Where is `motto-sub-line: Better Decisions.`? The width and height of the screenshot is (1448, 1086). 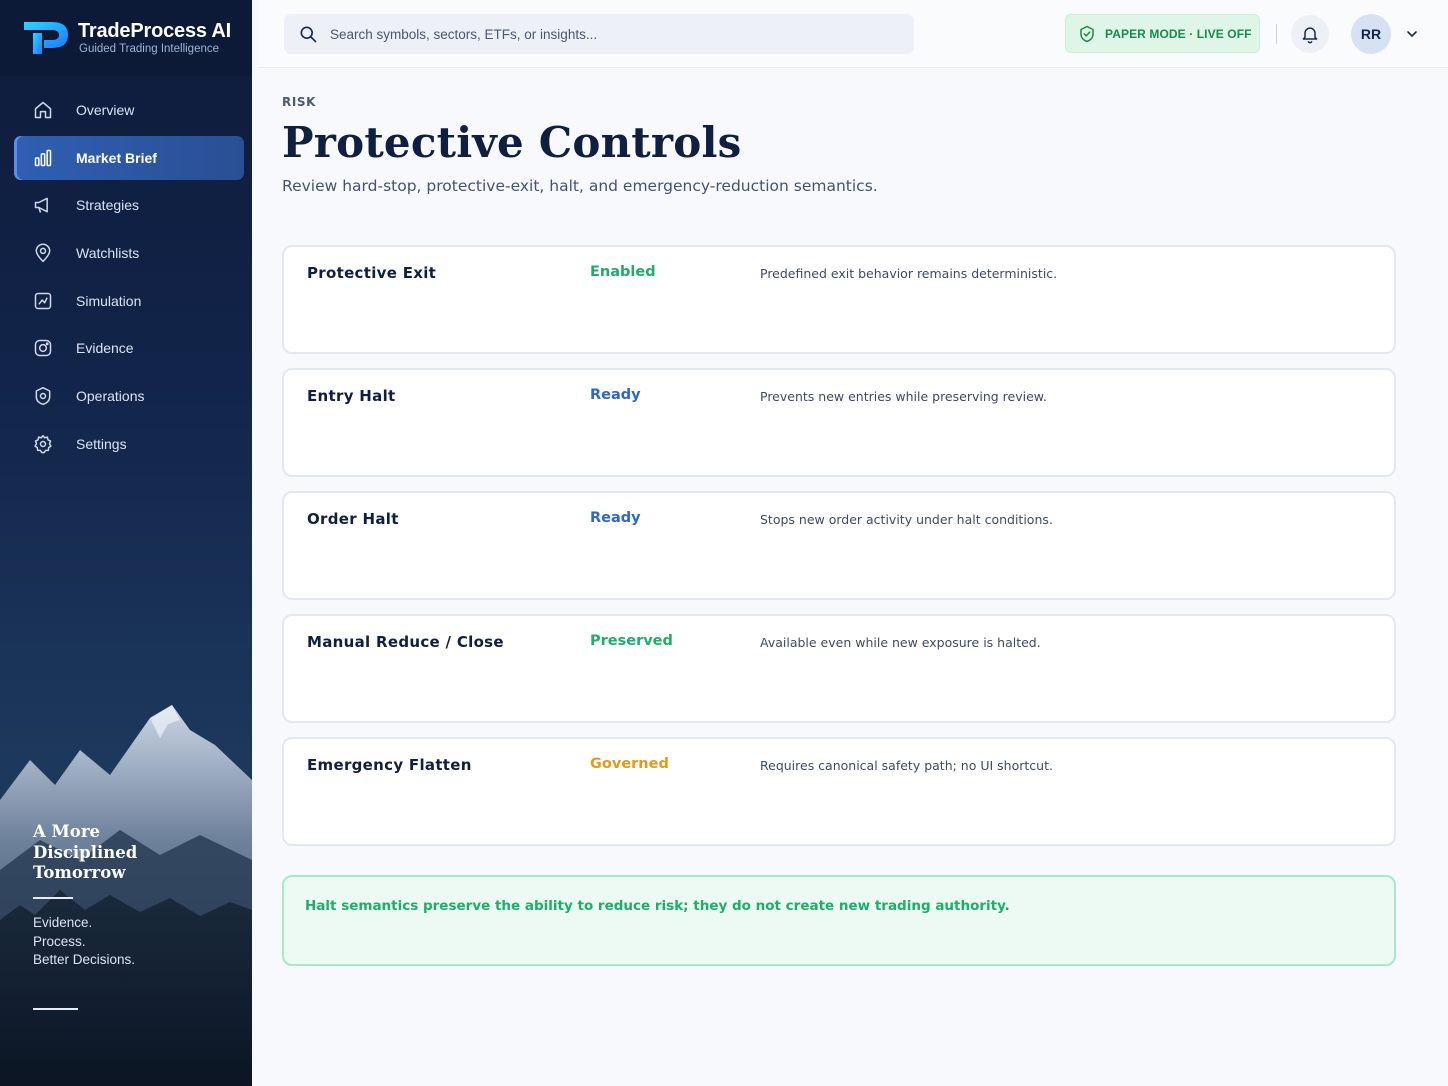
motto-sub-line: Better Decisions. is located at coordinates (84, 959).